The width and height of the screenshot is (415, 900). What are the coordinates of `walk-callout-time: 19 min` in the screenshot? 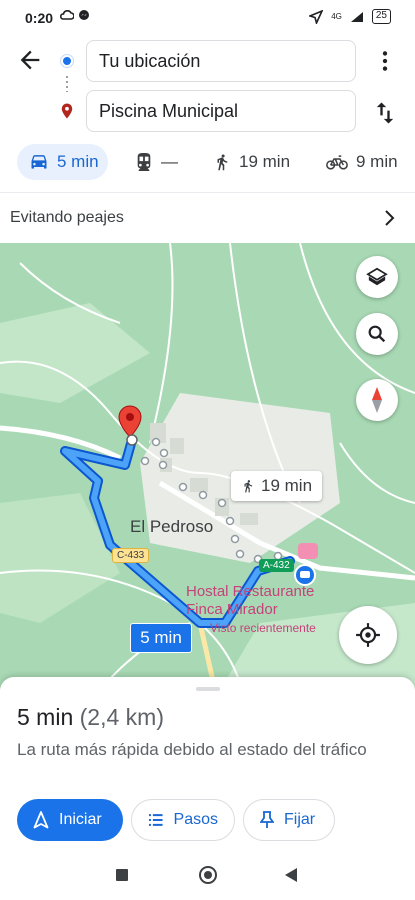 It's located at (287, 485).